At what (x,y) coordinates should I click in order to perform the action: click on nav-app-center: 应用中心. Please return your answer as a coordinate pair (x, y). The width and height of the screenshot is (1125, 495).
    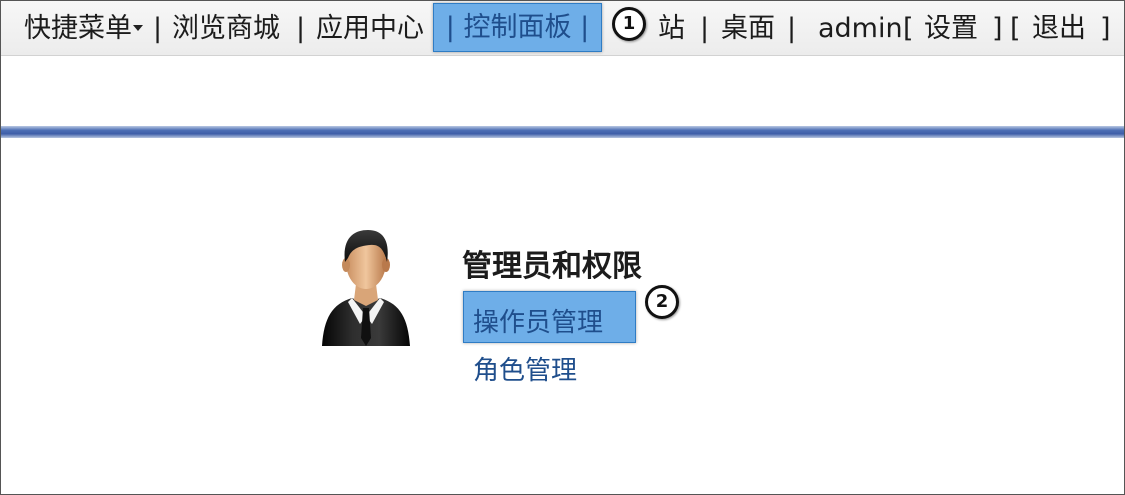
    Looking at the image, I should click on (370, 27).